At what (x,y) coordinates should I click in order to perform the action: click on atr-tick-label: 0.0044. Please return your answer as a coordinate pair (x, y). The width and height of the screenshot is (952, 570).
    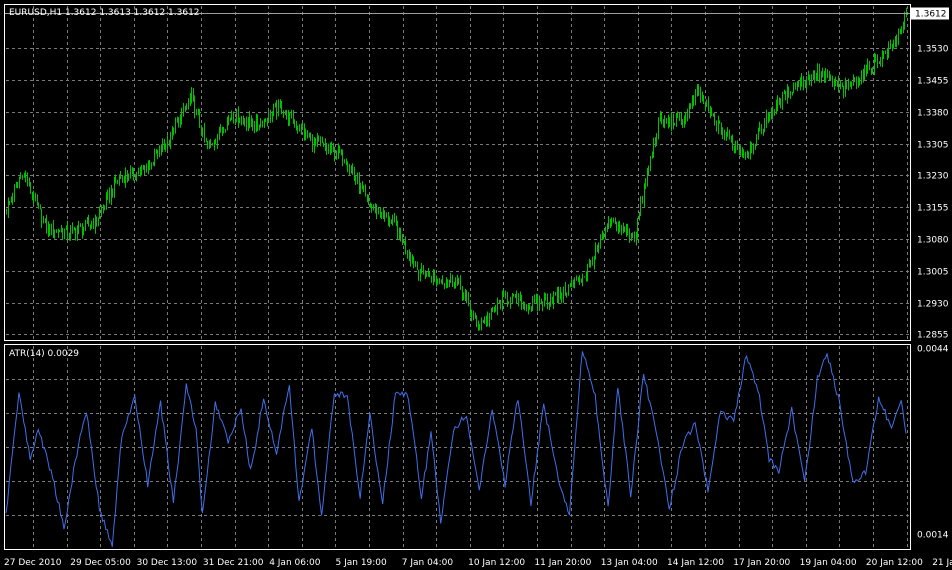
    Looking at the image, I should click on (933, 350).